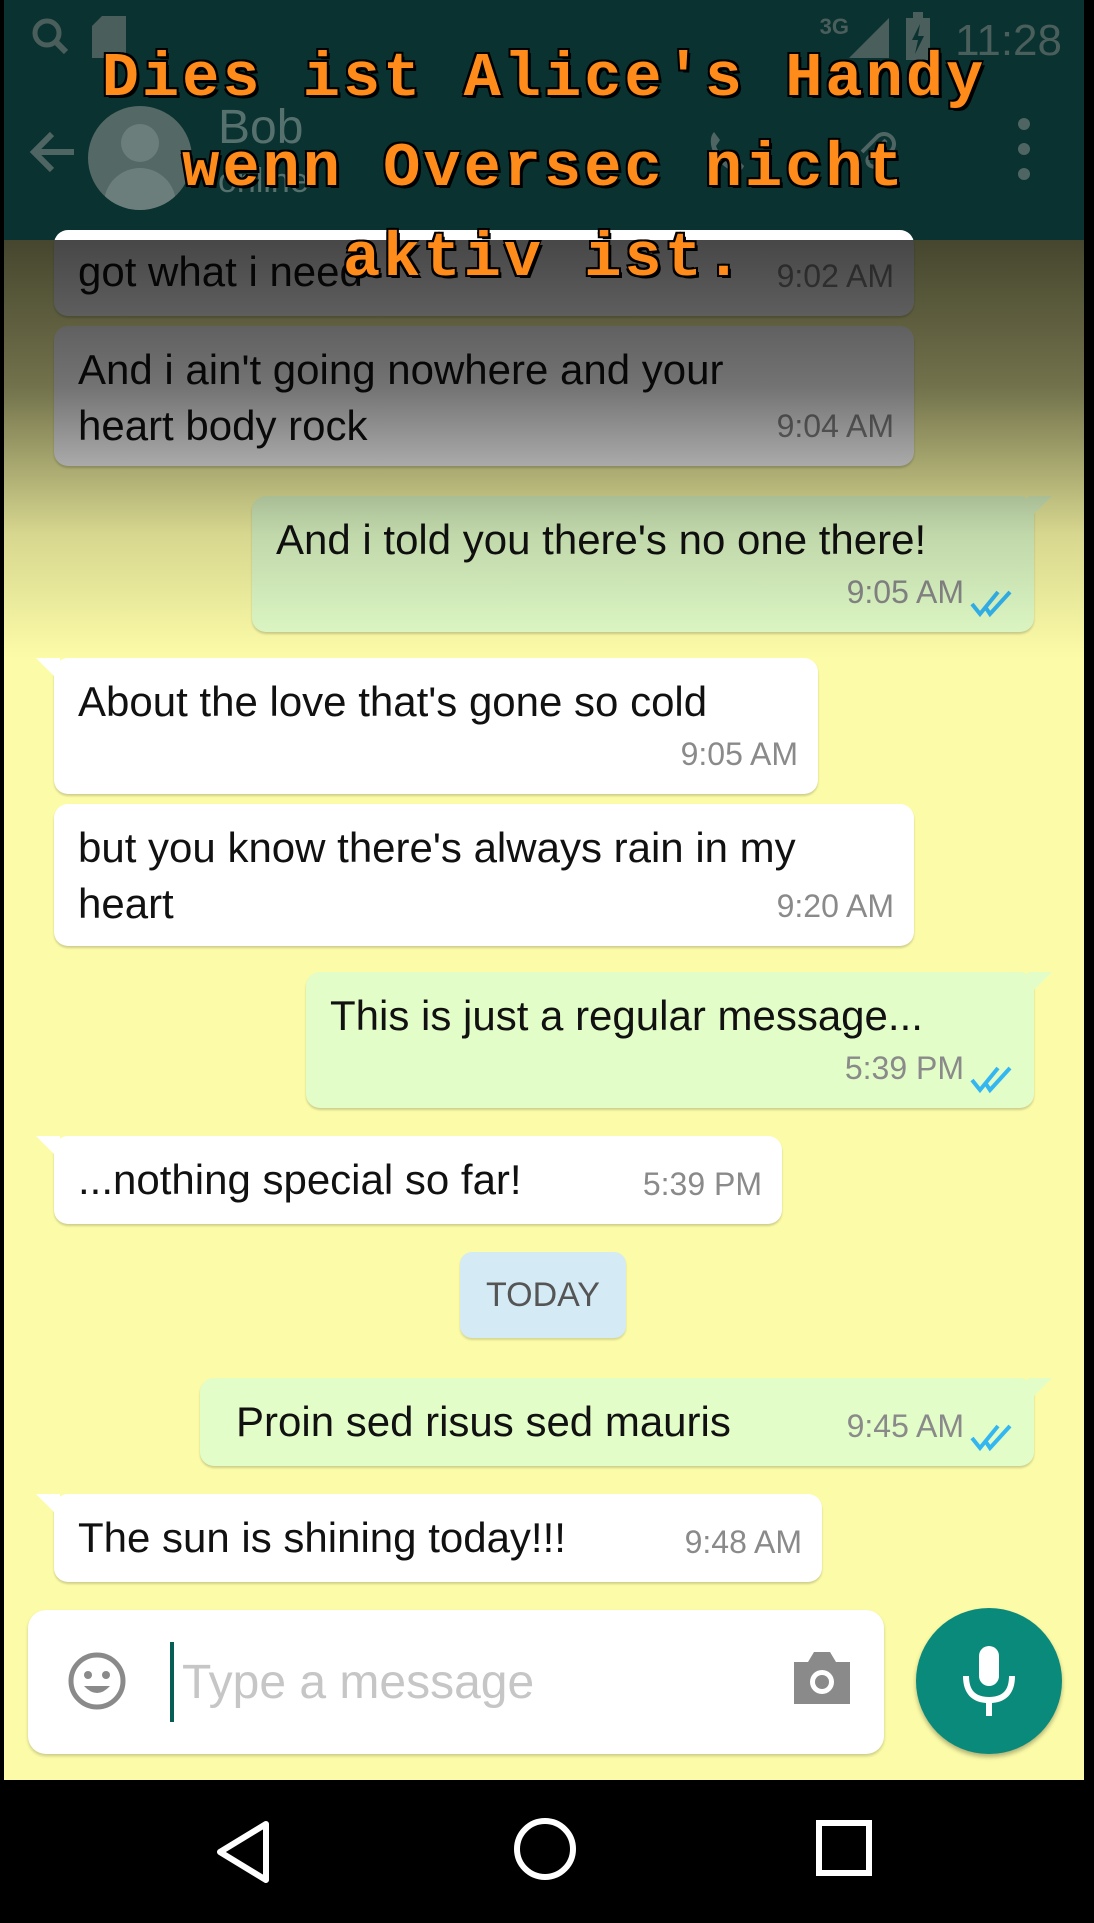 The image size is (1094, 1923). I want to click on message-composer, so click(456, 1682).